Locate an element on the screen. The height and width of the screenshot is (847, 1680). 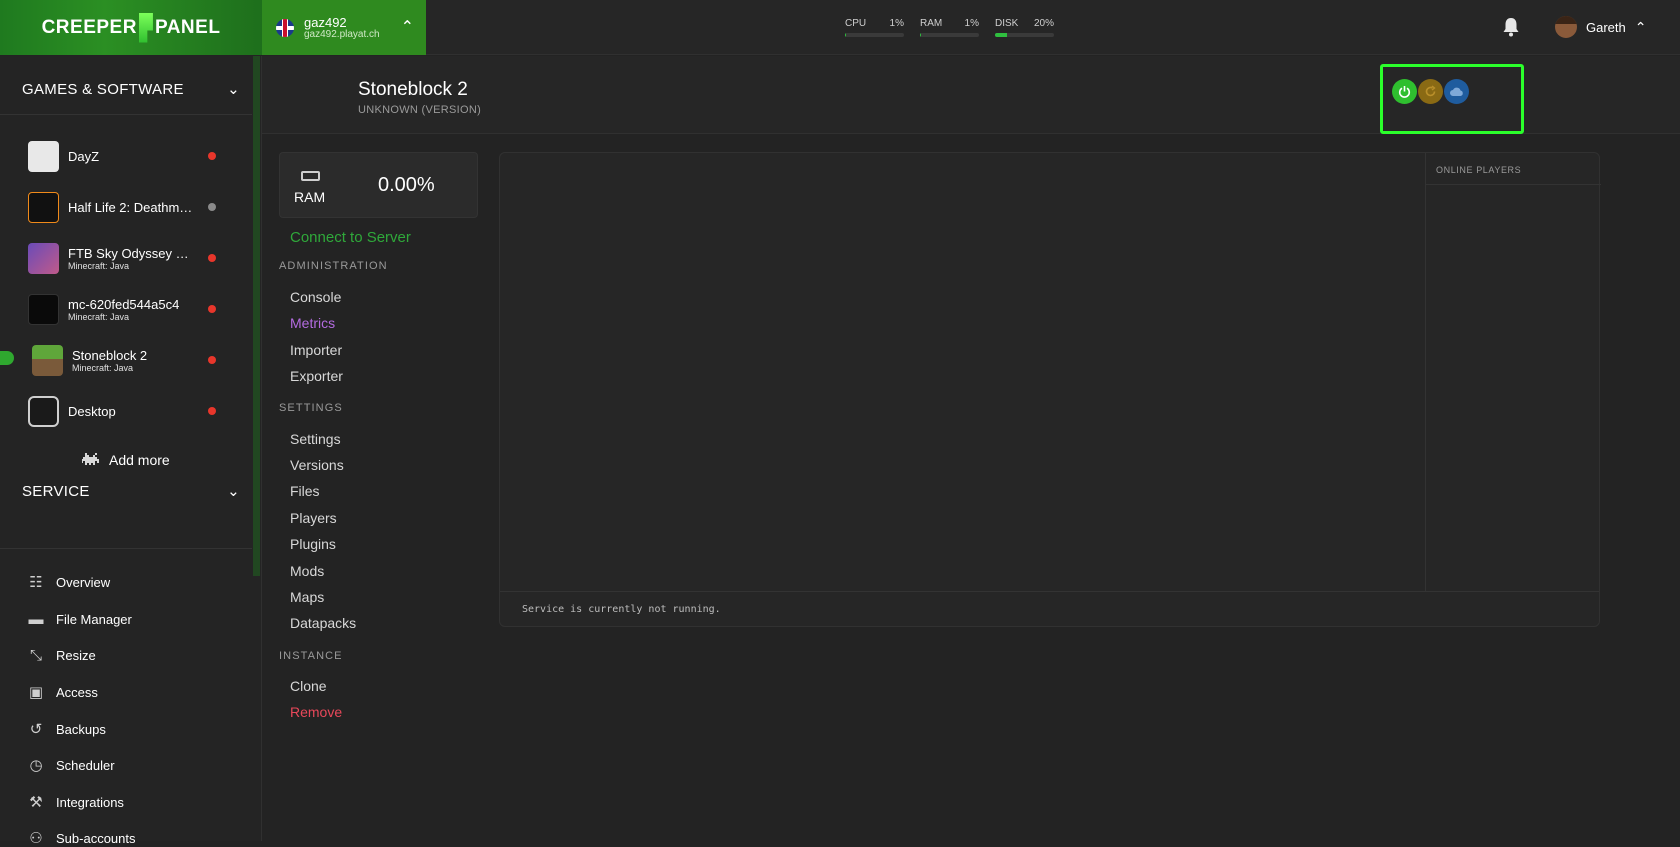
grid-icon: ☷ is located at coordinates (36, 582).